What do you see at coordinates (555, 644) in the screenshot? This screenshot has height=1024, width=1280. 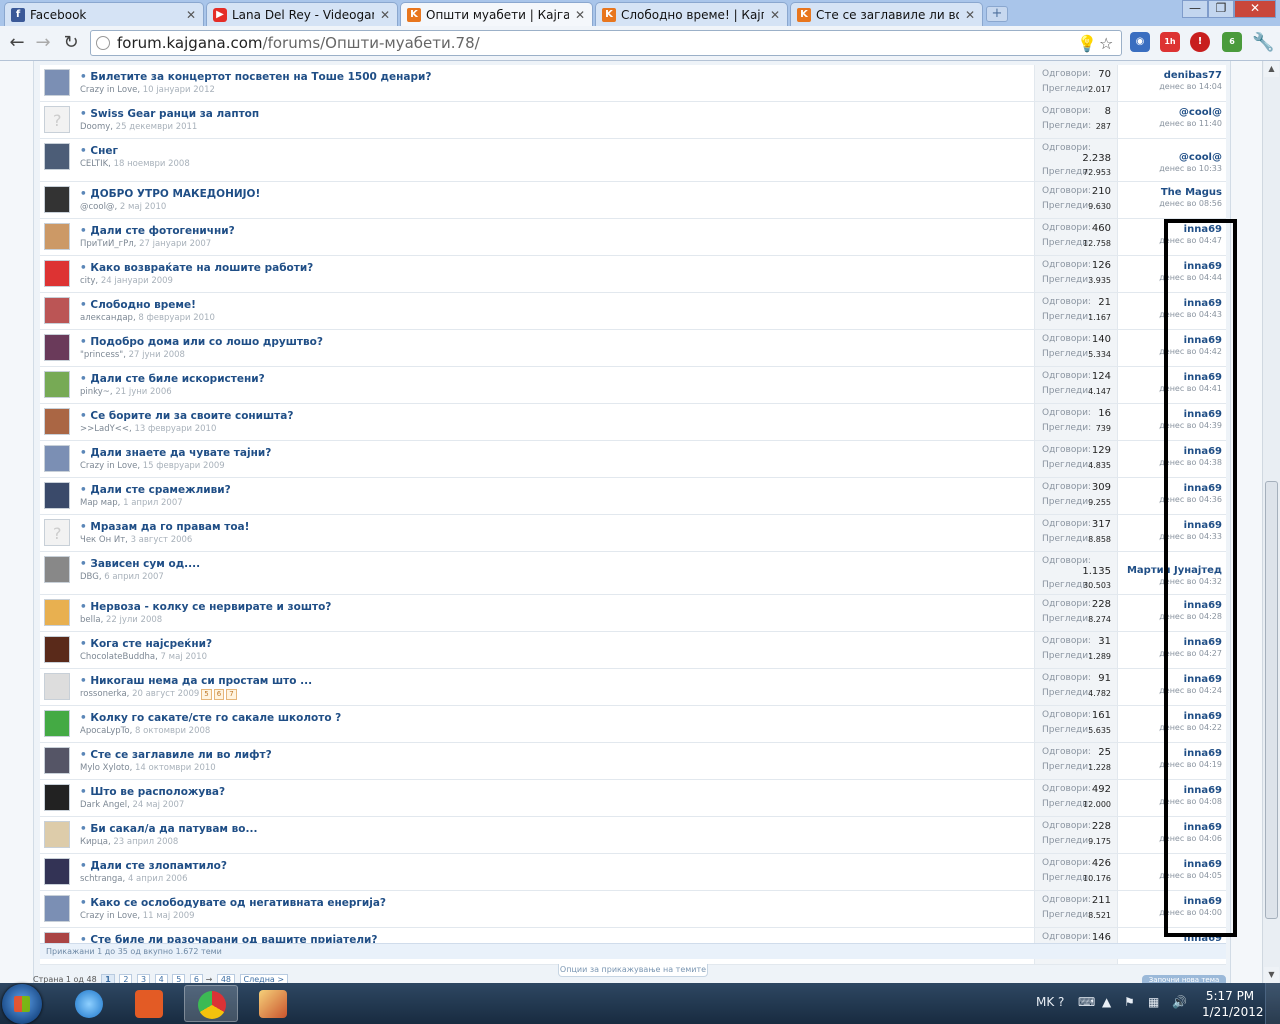 I see `thread-title: Кога сте најсреќни?` at bounding box center [555, 644].